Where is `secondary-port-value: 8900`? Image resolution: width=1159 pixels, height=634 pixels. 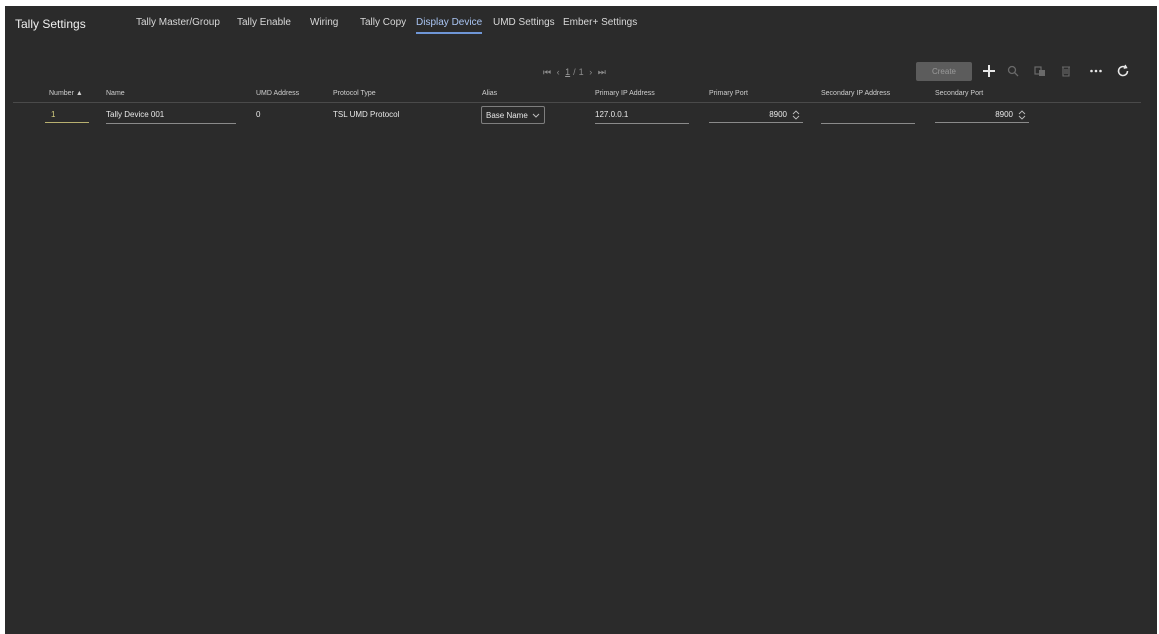
secondary-port-value: 8900 is located at coordinates (1004, 114).